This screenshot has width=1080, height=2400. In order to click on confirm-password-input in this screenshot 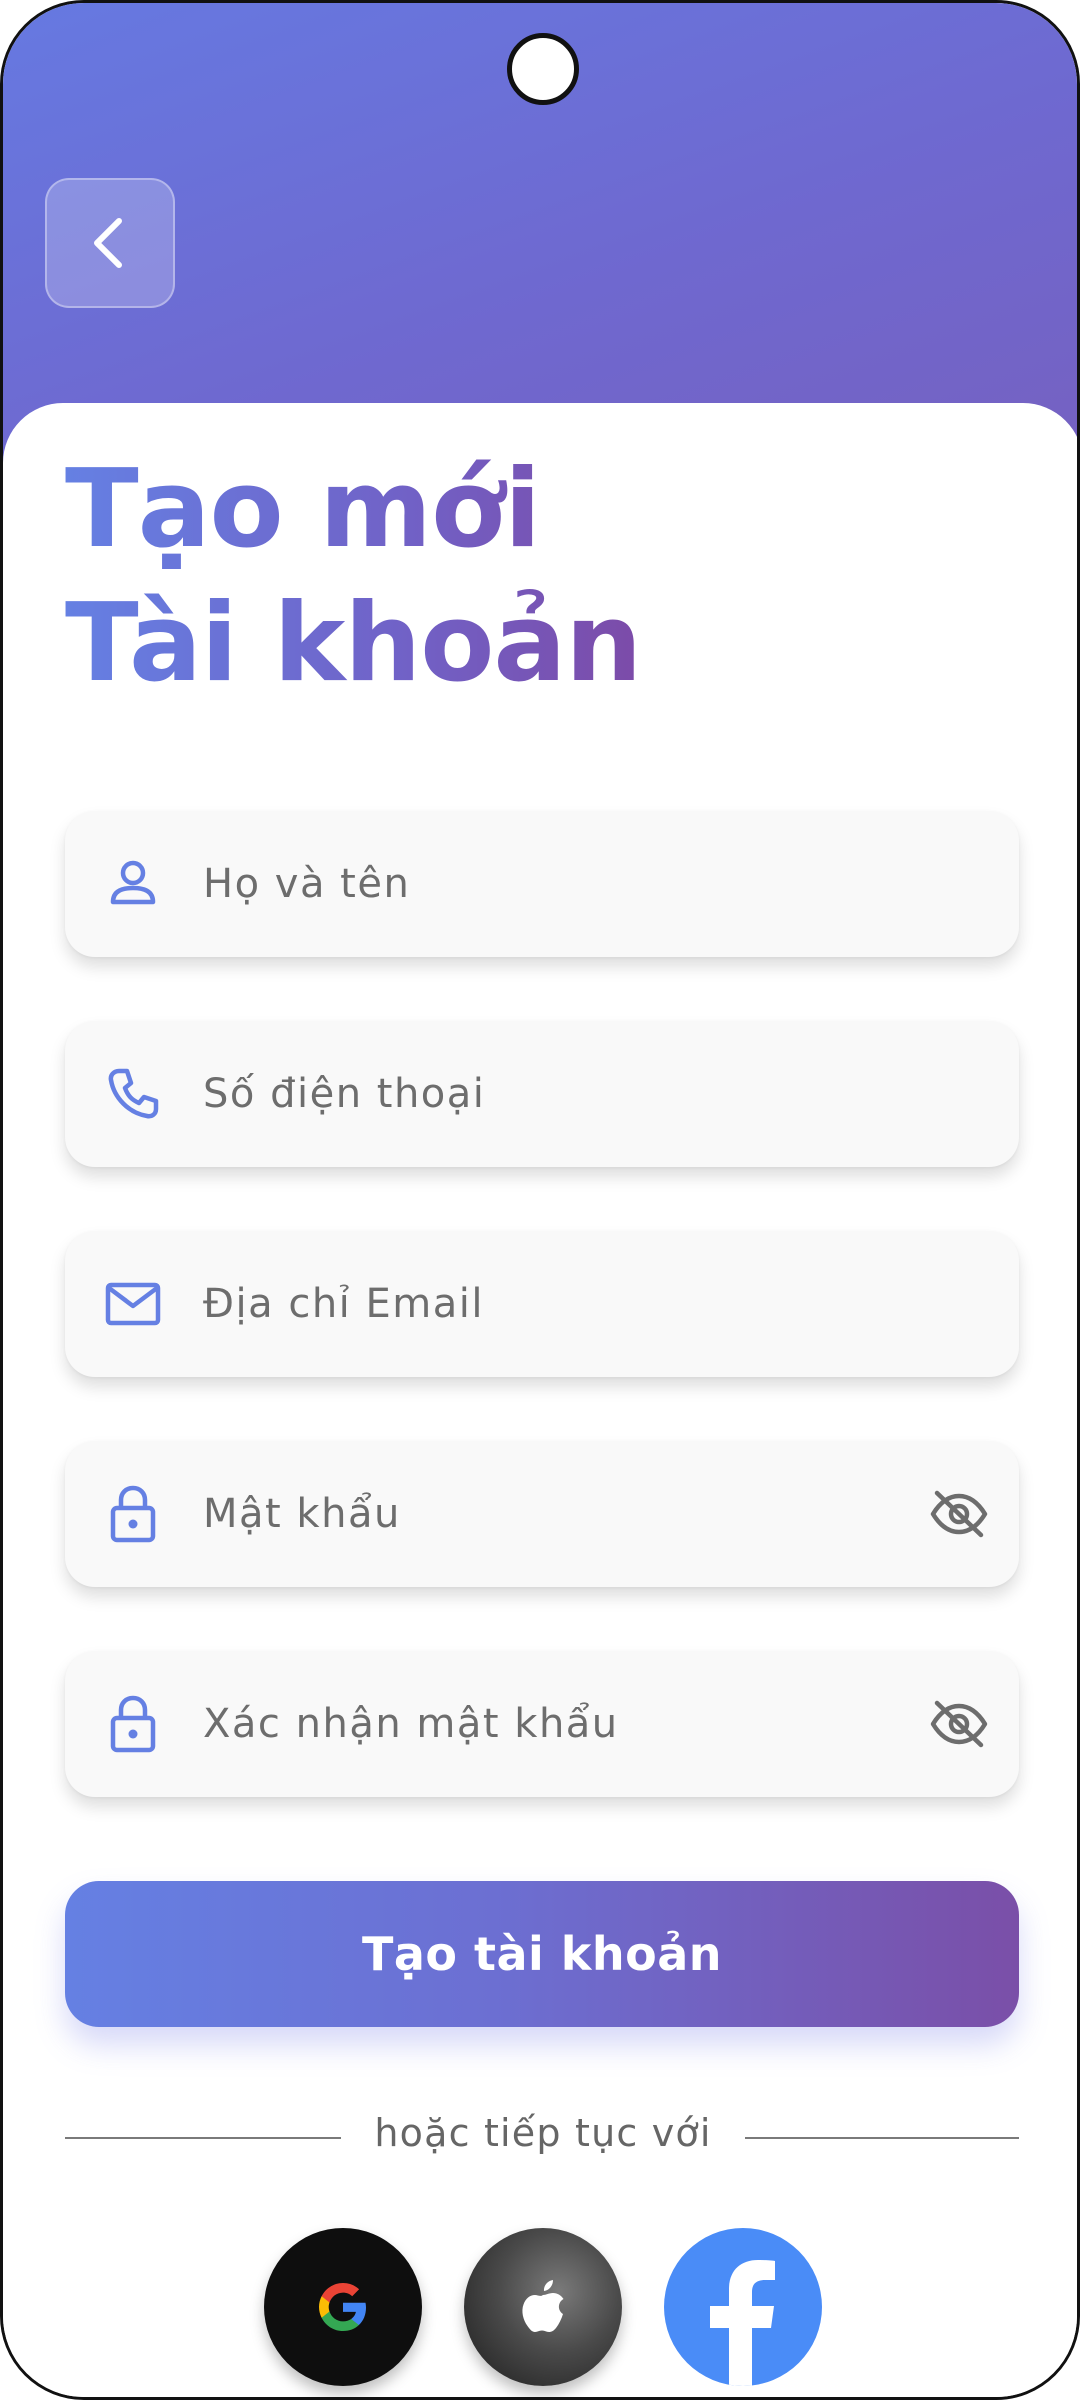, I will do `click(583, 1724)`.